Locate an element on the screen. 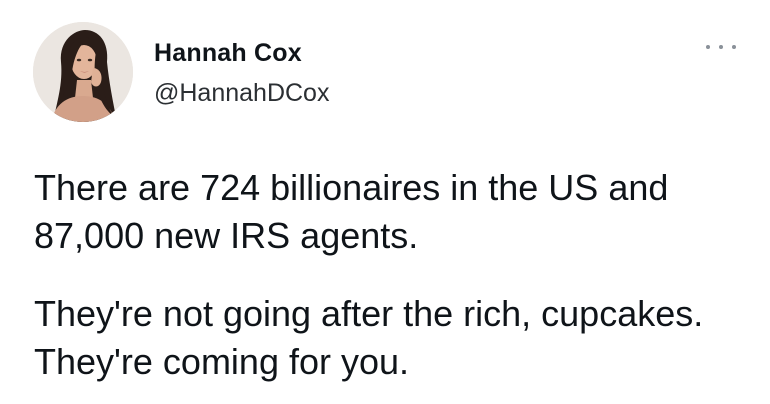 This screenshot has width=770, height=404. author-handle: @HannahDCox is located at coordinates (241, 93).